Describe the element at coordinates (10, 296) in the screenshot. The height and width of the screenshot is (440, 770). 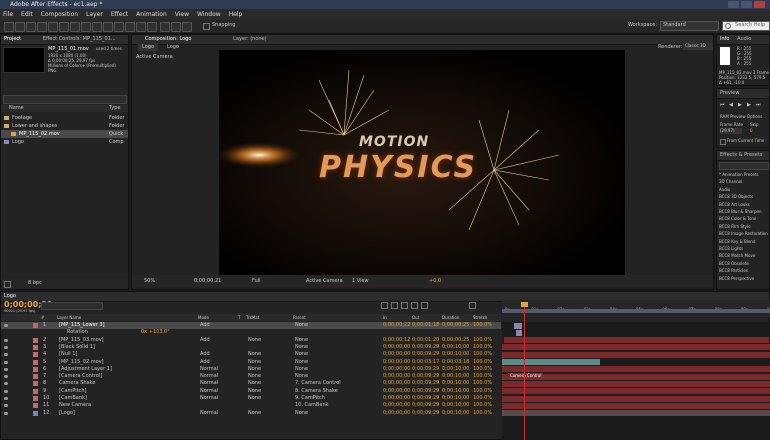
I see `tab-timeline-logo: Logo` at that location.